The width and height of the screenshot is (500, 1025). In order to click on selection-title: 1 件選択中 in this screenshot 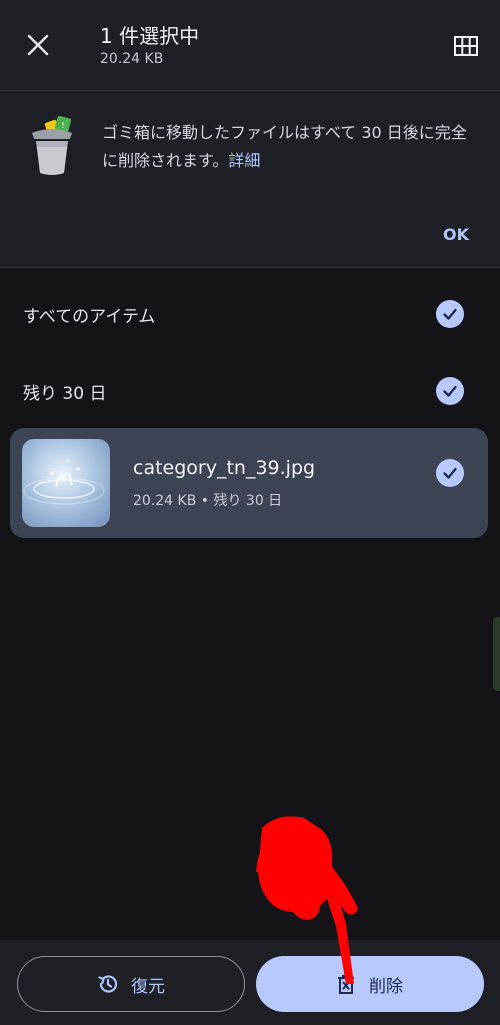, I will do `click(150, 36)`.